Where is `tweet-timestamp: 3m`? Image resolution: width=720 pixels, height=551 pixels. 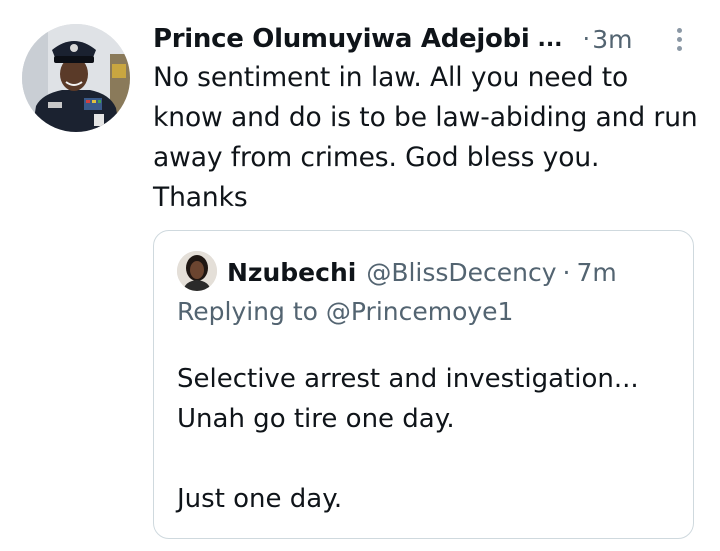
tweet-timestamp: 3m is located at coordinates (612, 39).